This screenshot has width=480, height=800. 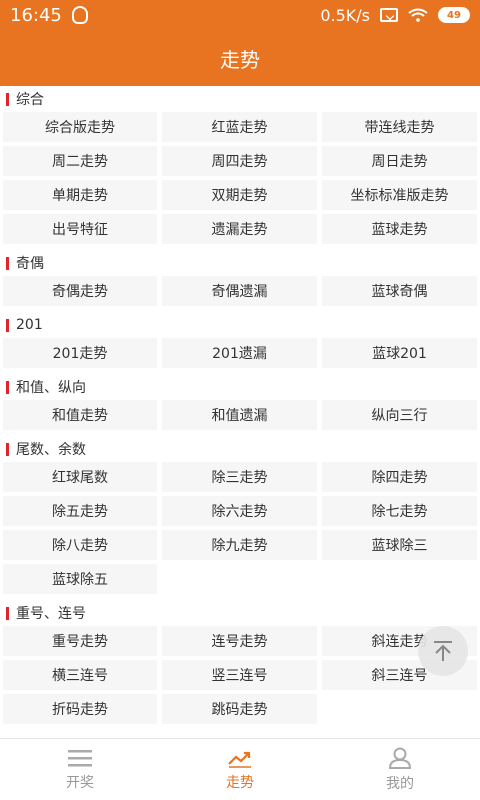 I want to click on trend-item-button: 和值走势, so click(x=80, y=415).